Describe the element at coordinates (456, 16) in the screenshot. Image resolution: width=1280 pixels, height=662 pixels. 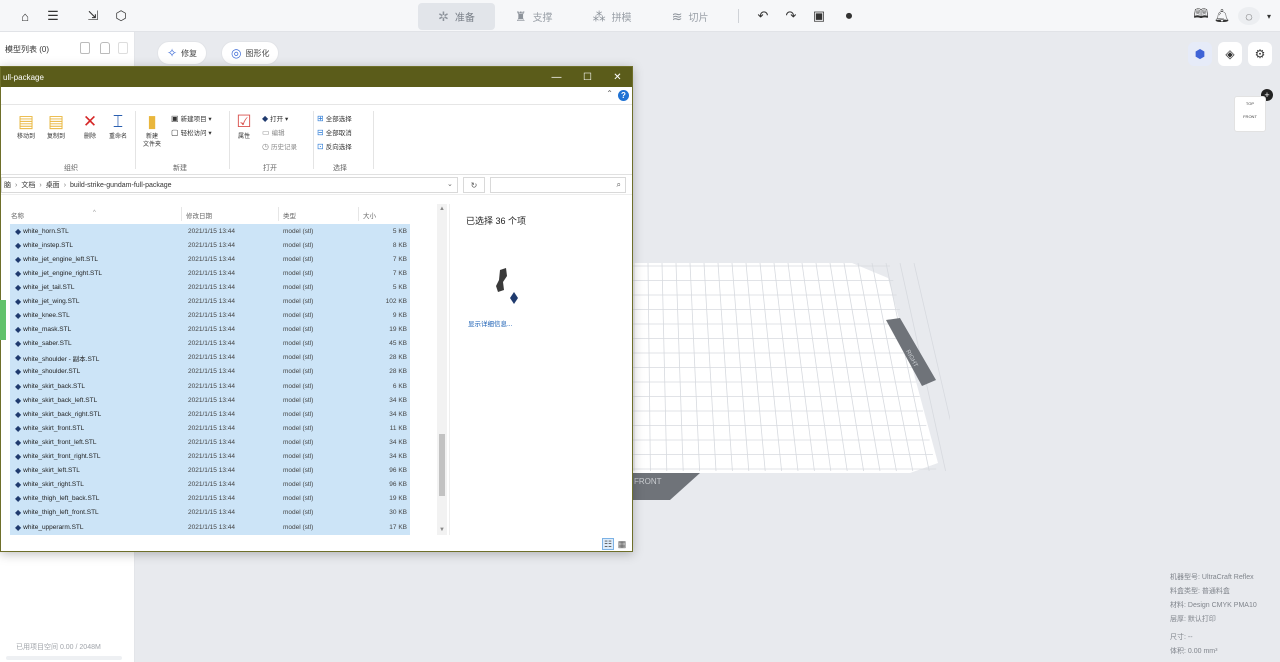
I see `tab-prepare: ✲ 准备` at that location.